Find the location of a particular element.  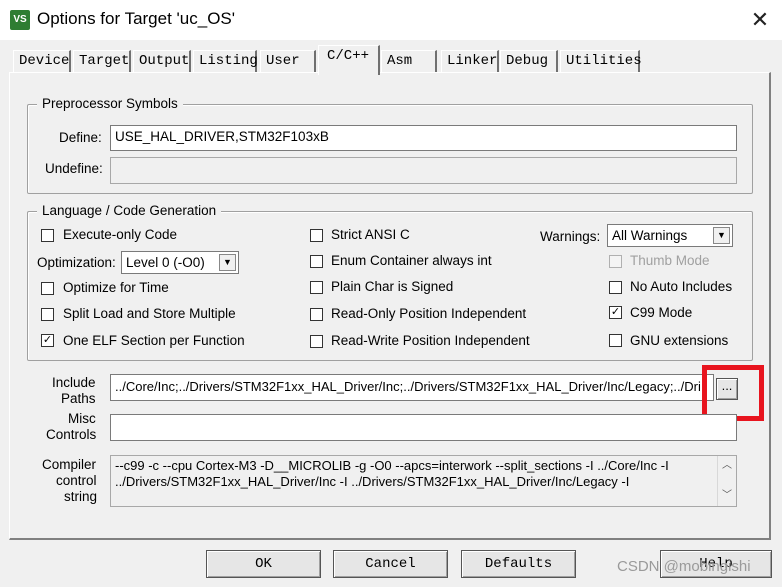

c99-mode-checkbox: ✓ is located at coordinates (615, 312).